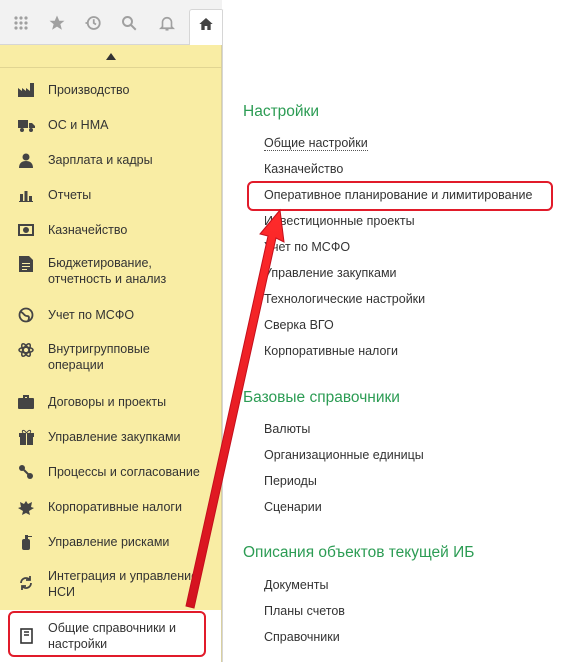 This screenshot has width=568, height=662. What do you see at coordinates (110, 125) in the screenshot?
I see `sidebar-item-fixed-assets: ОС и НМА` at bounding box center [110, 125].